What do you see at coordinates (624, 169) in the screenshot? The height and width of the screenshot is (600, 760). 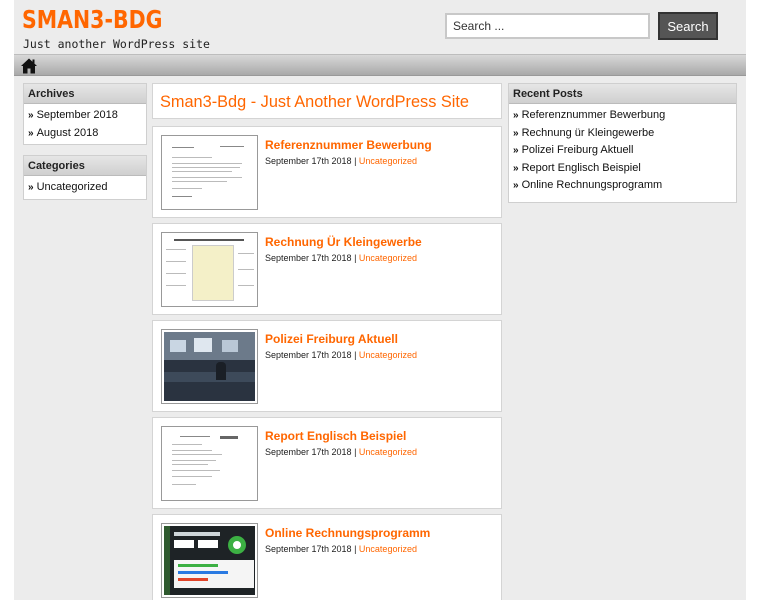 I see `recent-post-link: » Report Englisch Beispiel` at bounding box center [624, 169].